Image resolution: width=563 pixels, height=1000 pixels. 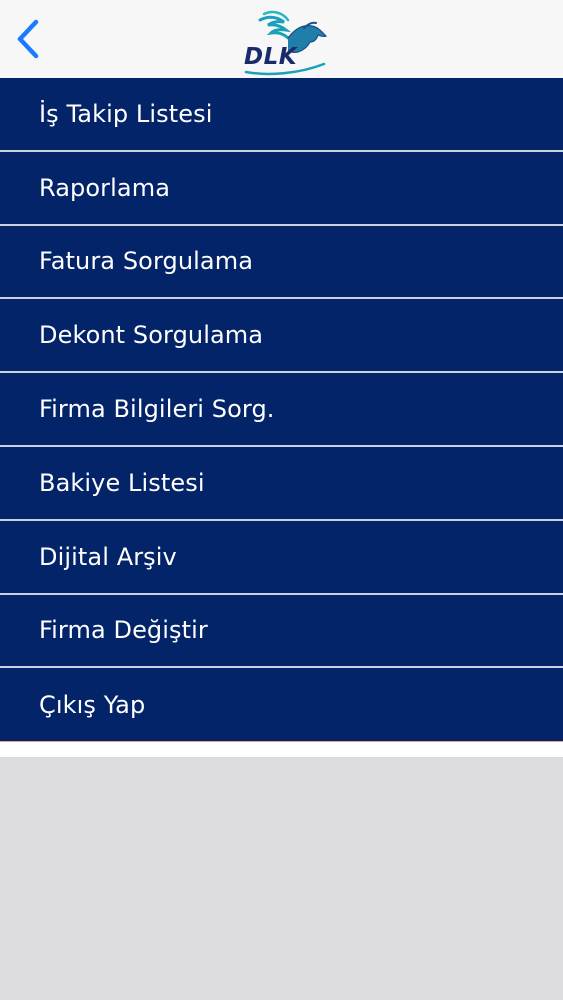 What do you see at coordinates (281, 631) in the screenshot?
I see `menu-item-firma-degistir: Firma Değiştir` at bounding box center [281, 631].